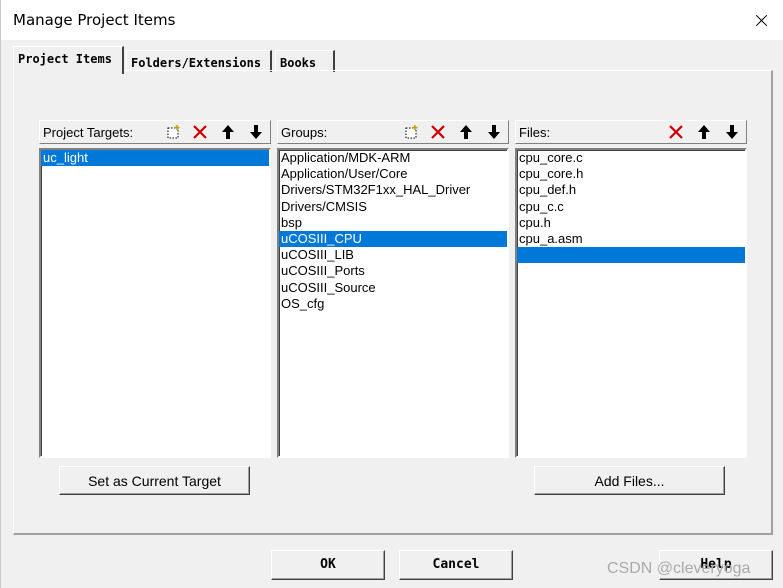 The width and height of the screenshot is (783, 588). I want to click on set-current-target-button: Set as Current Target, so click(154, 480).